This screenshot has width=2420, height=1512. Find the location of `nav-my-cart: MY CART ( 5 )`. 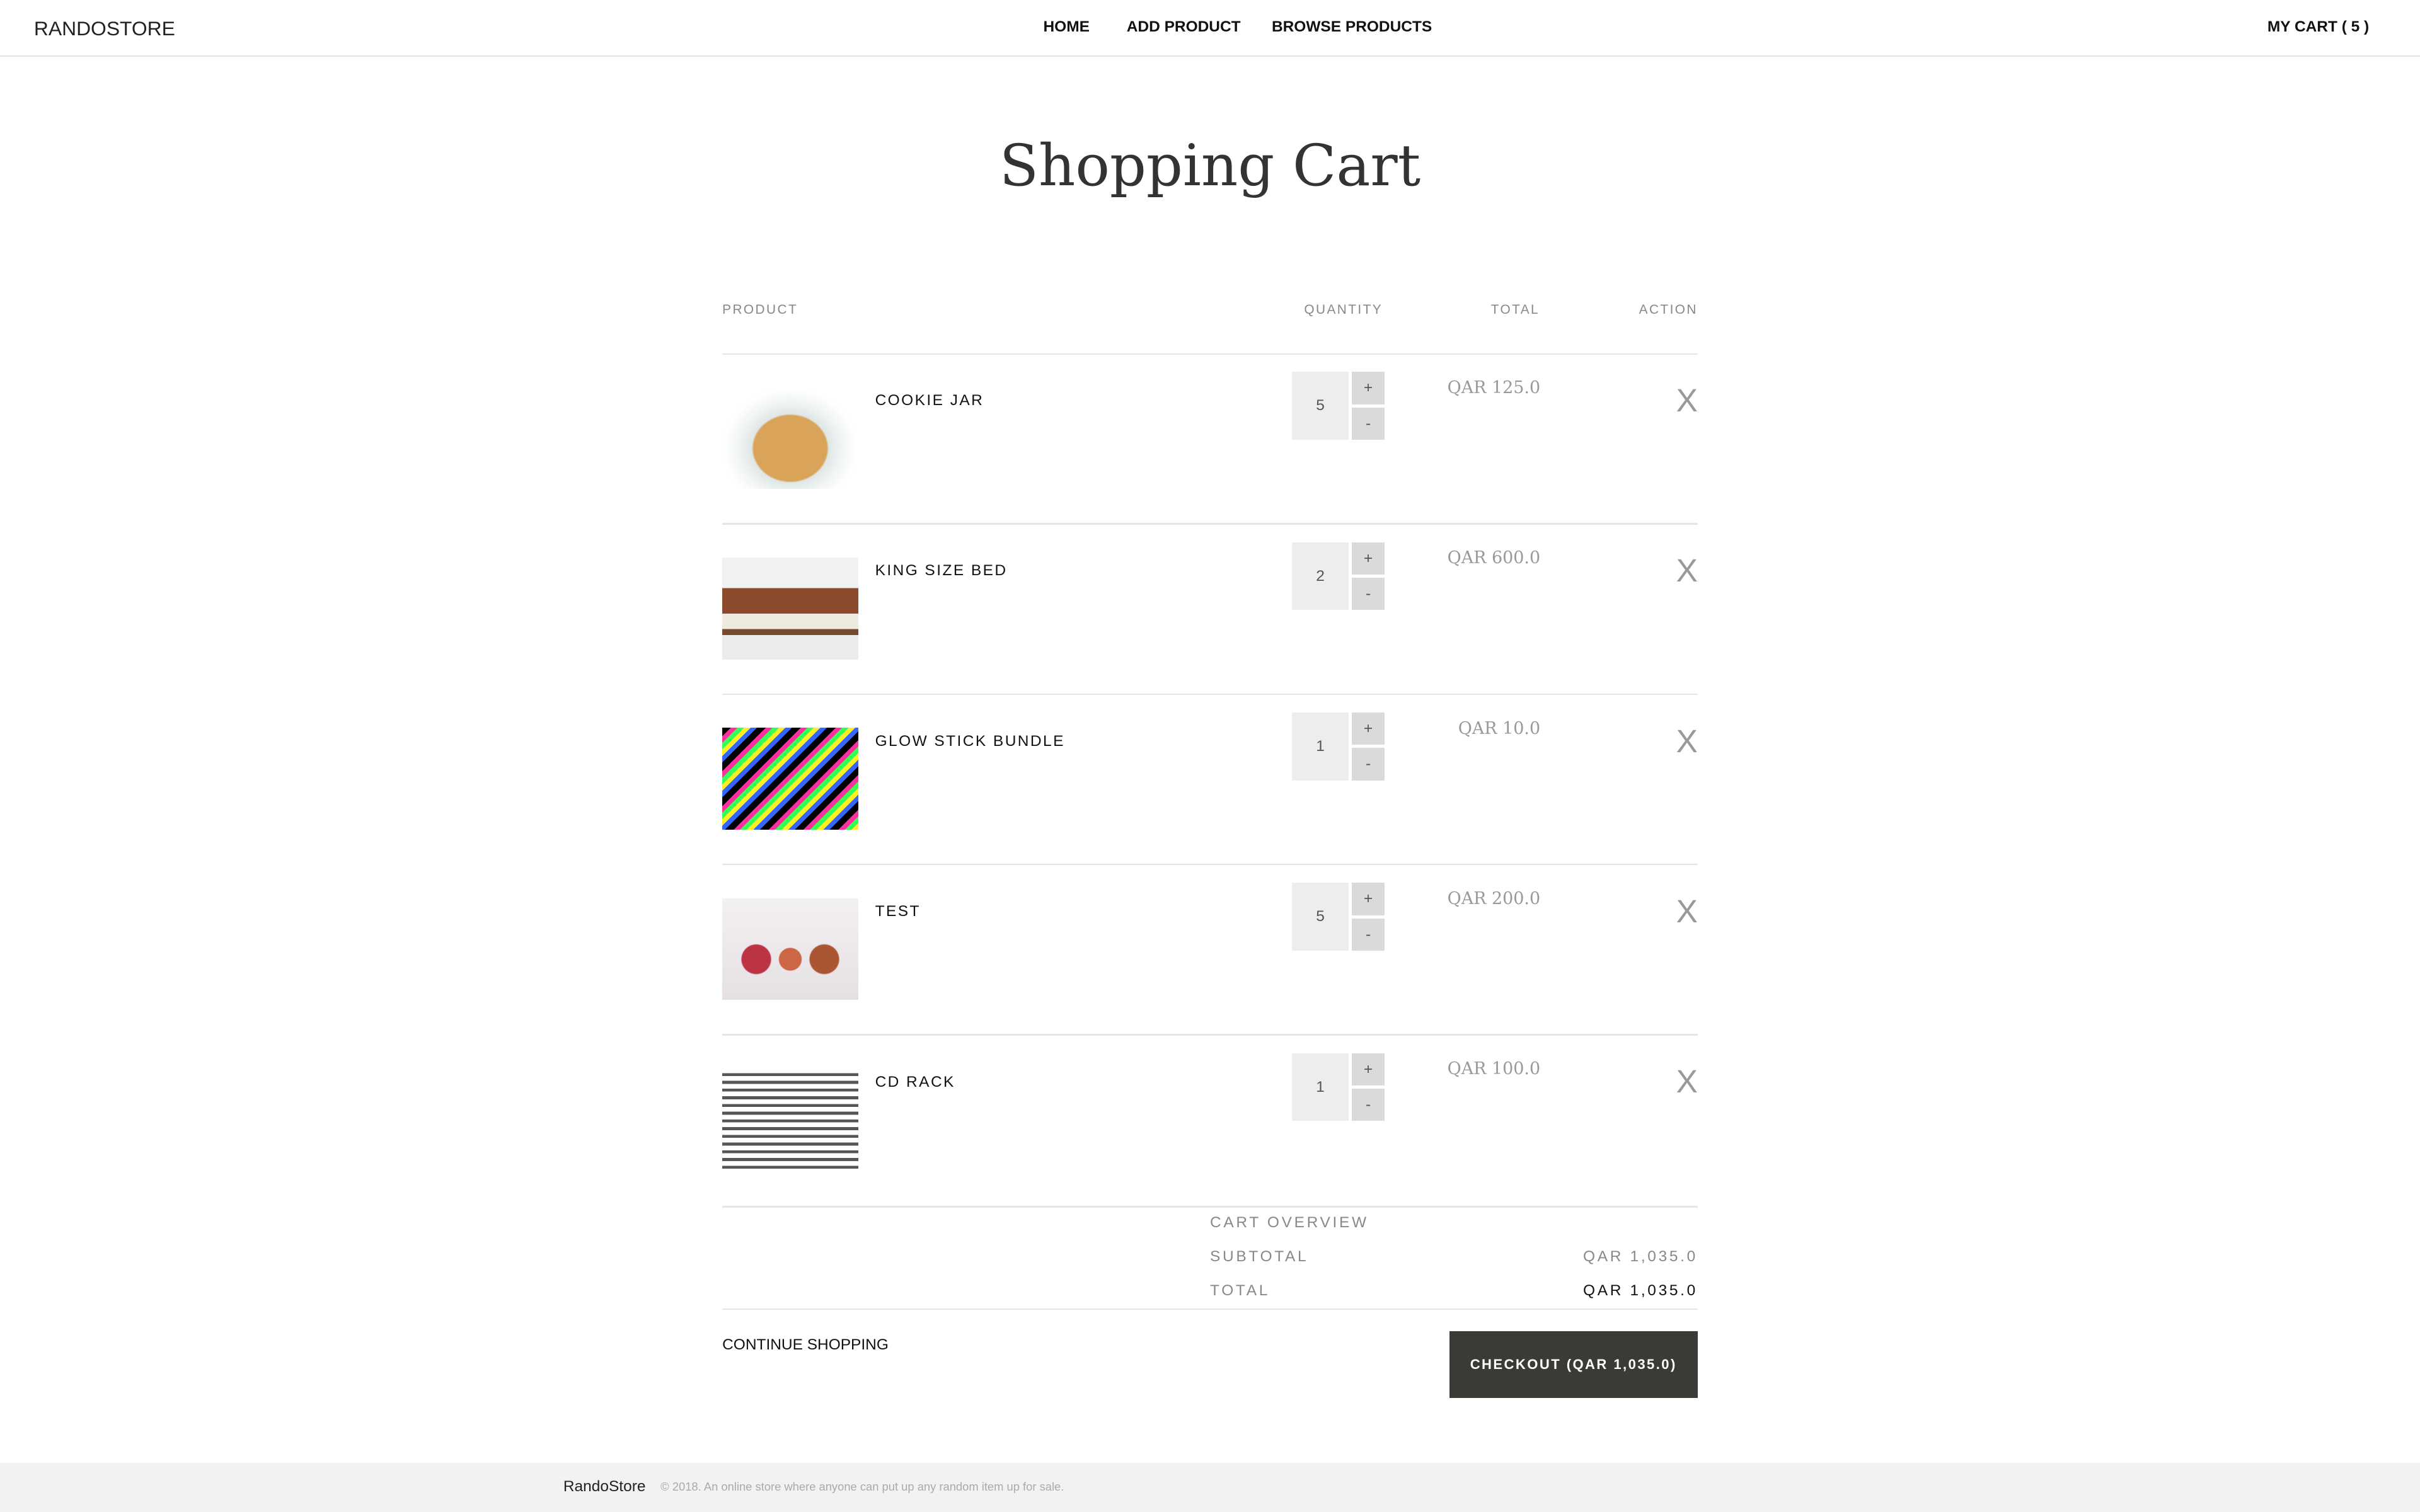

nav-my-cart: MY CART ( 5 ) is located at coordinates (2318, 27).